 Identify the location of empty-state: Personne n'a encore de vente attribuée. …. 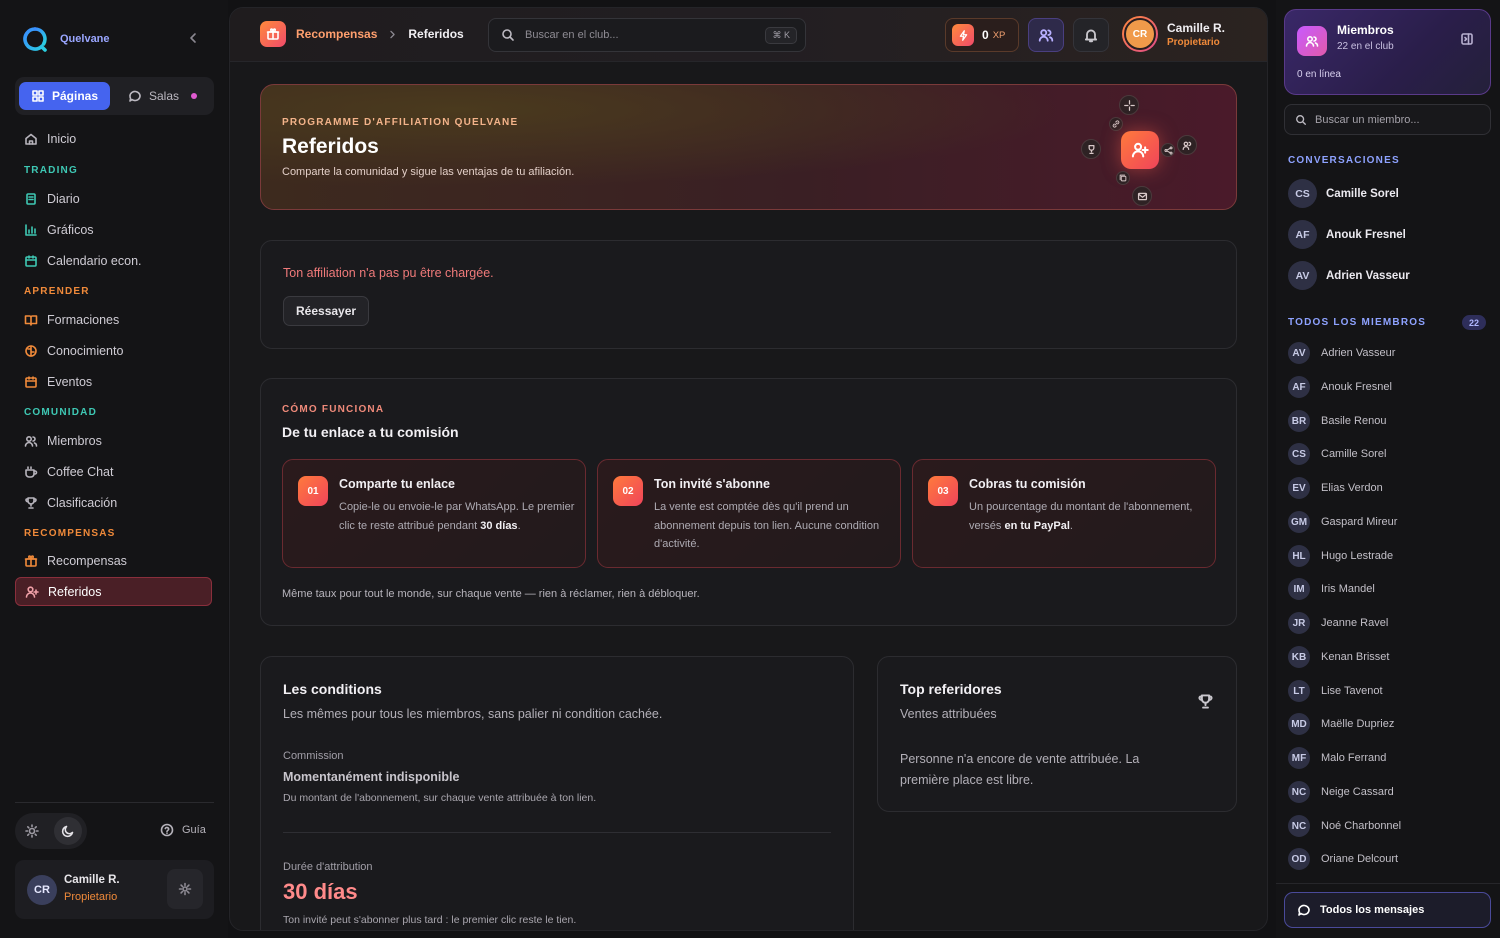
(1020, 769).